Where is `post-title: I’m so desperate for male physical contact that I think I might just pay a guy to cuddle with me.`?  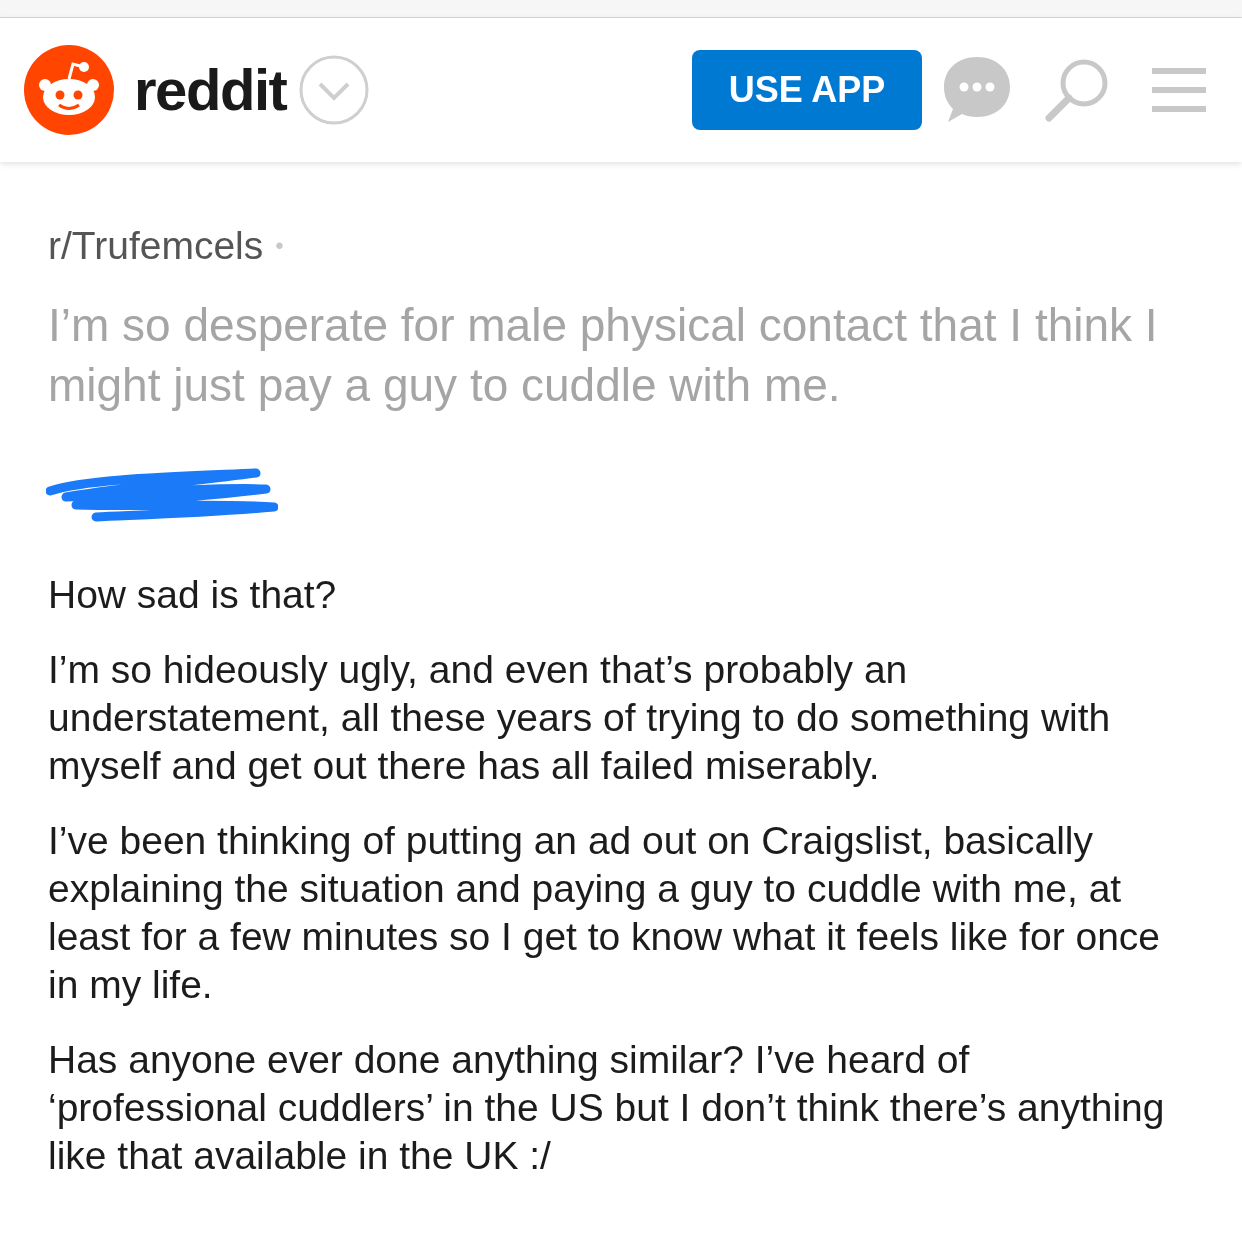
post-title: I’m so desperate for male physical contact that I think I might just pay a guy to cuddle with me. is located at coordinates (603, 355).